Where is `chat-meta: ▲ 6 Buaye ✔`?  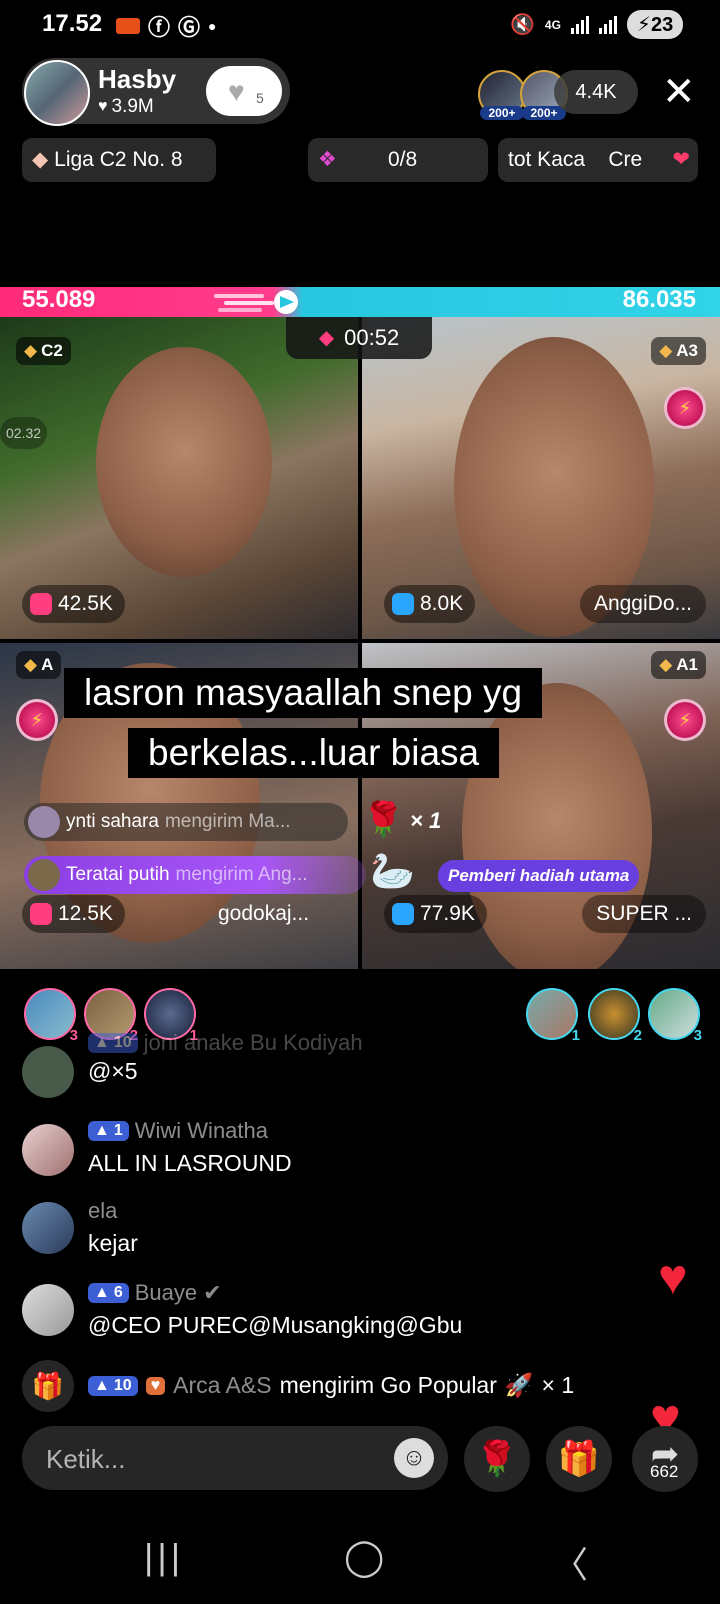
chat-meta: ▲ 6 Buaye ✔ is located at coordinates (155, 1293).